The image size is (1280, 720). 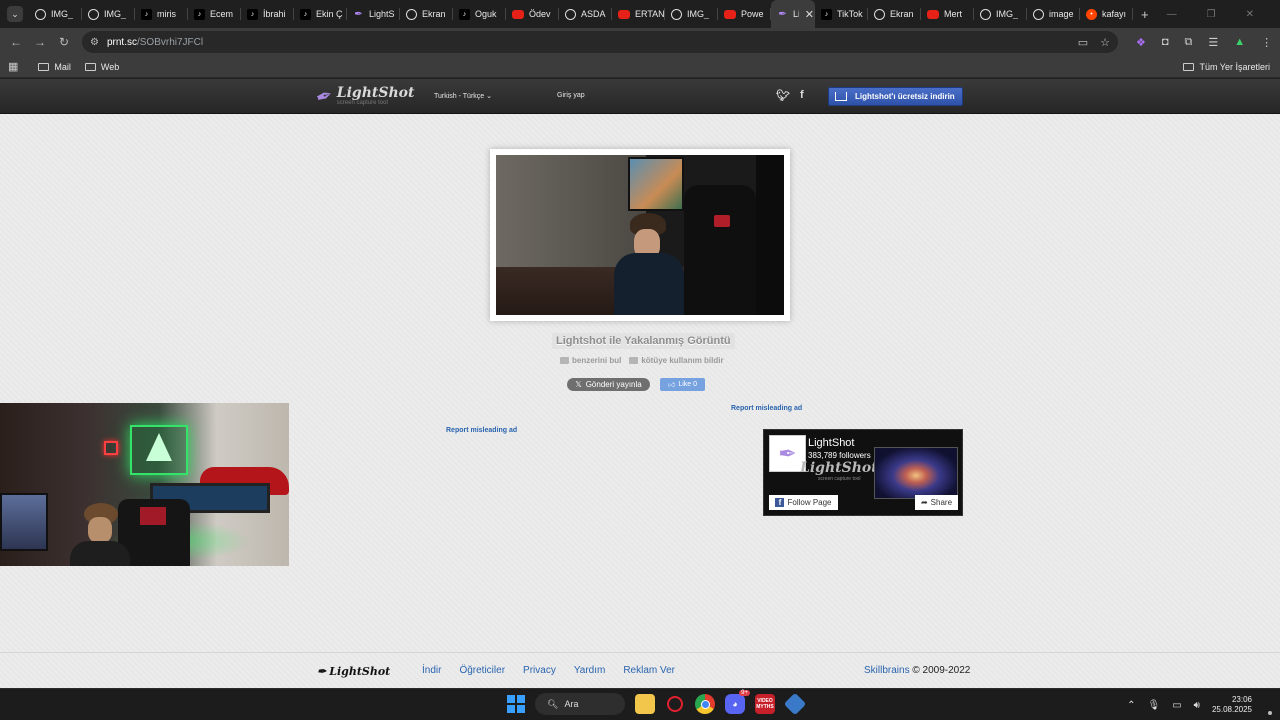 What do you see at coordinates (539, 670) in the screenshot?
I see `footer-link-privacy: Privacy` at bounding box center [539, 670].